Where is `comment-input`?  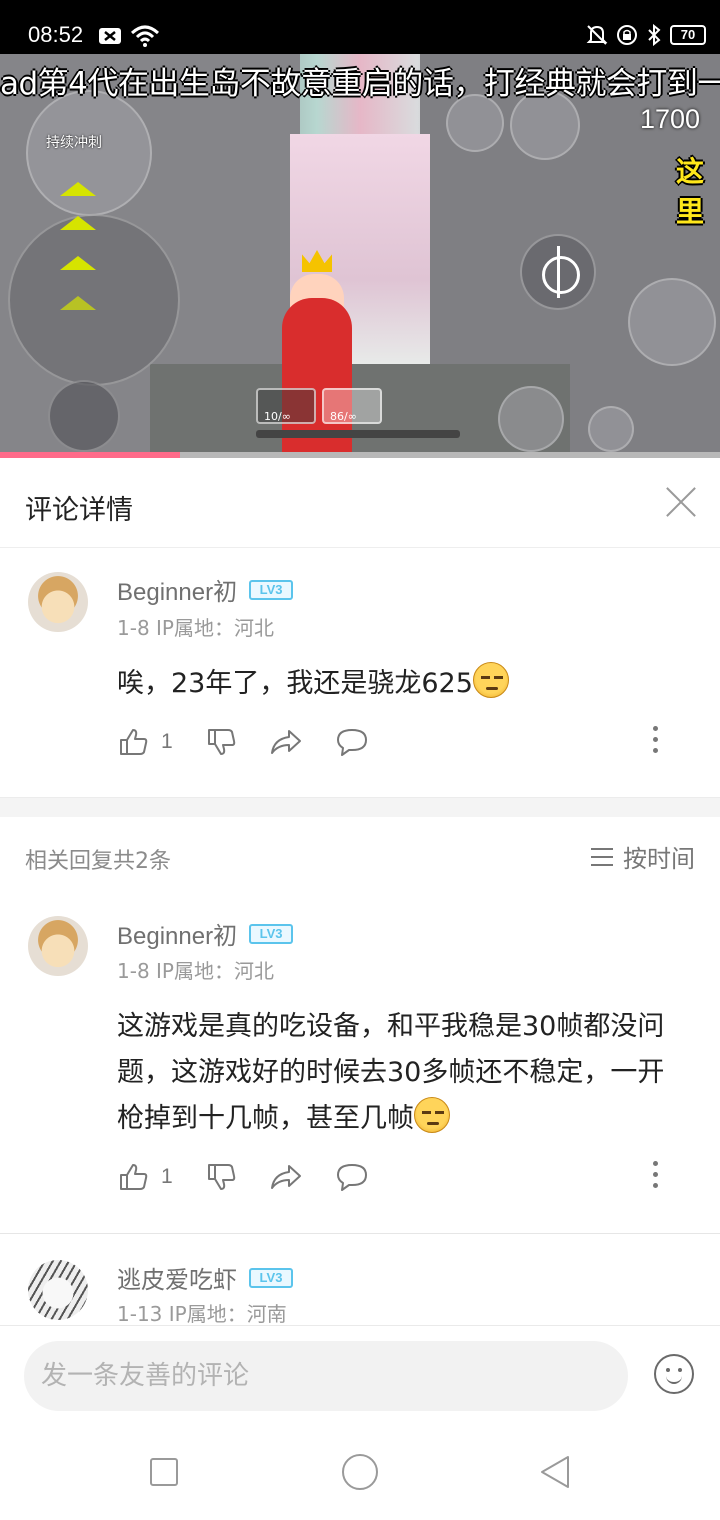 comment-input is located at coordinates (326, 1376).